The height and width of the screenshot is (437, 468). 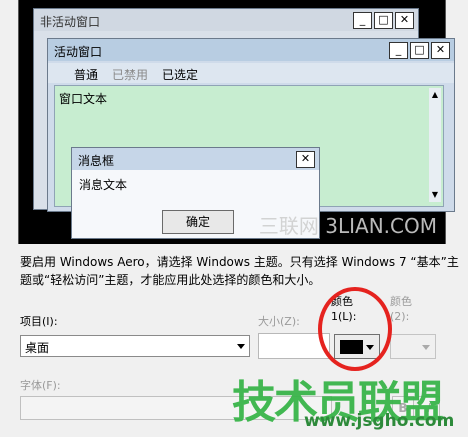 I want to click on color1-swatch, so click(x=351, y=347).